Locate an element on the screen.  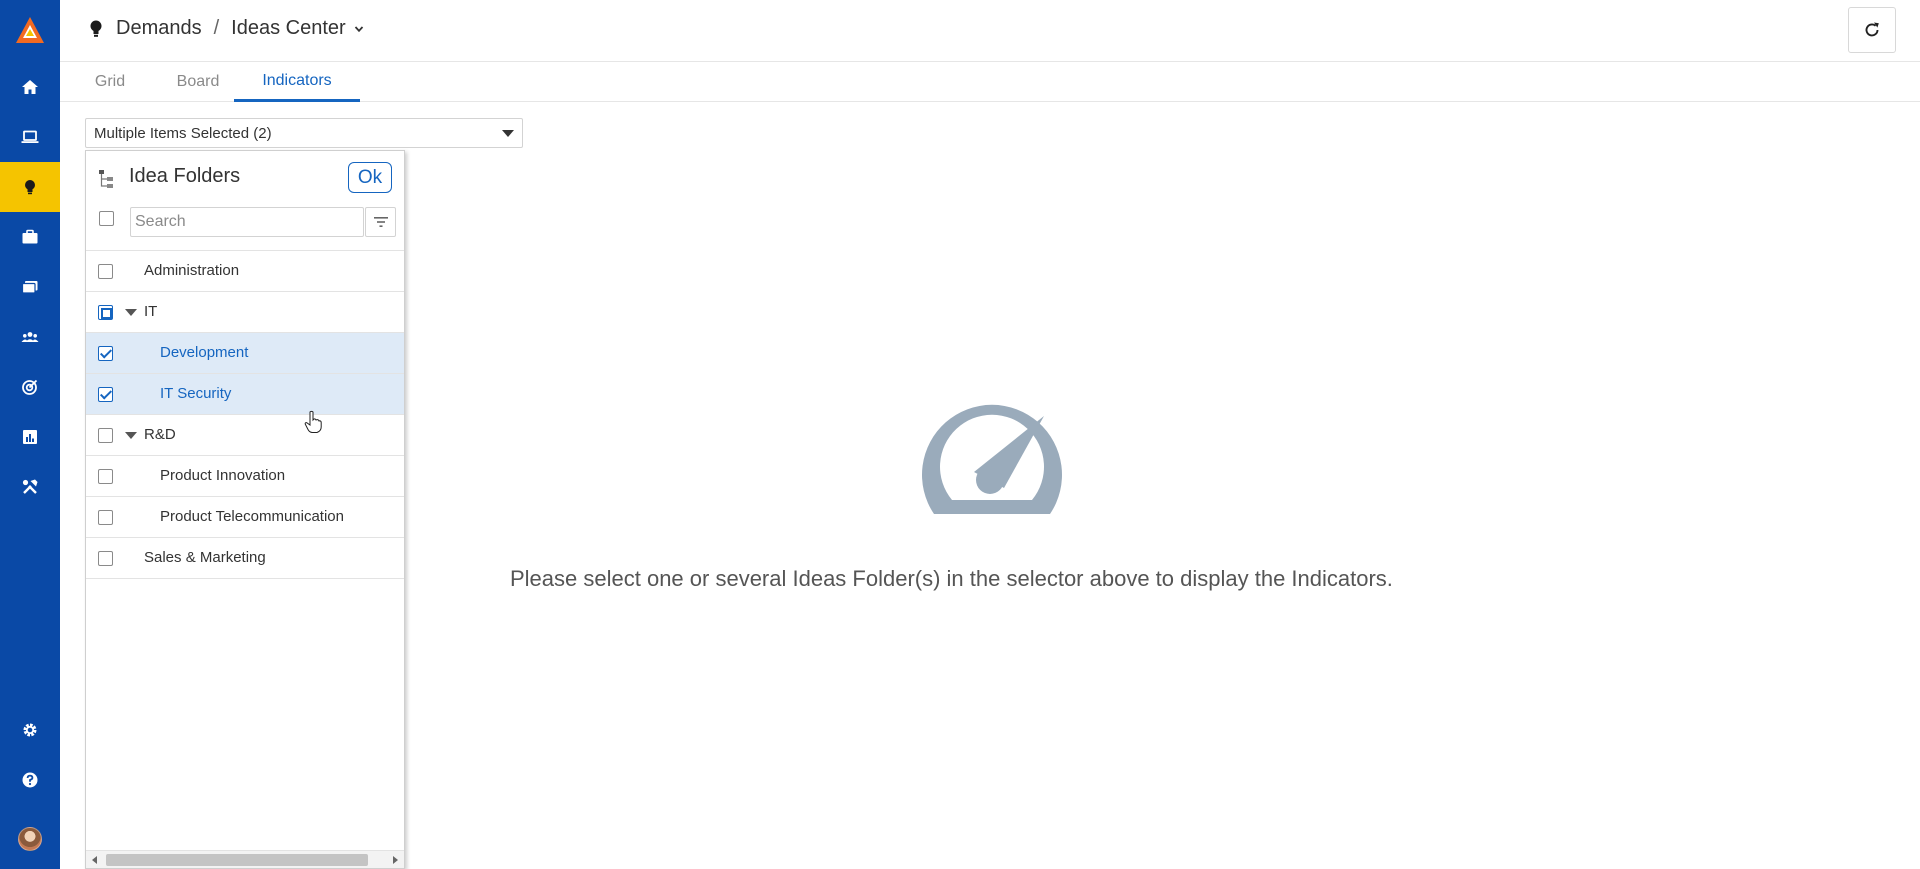
horizontal-scrollbar is located at coordinates (245, 859).